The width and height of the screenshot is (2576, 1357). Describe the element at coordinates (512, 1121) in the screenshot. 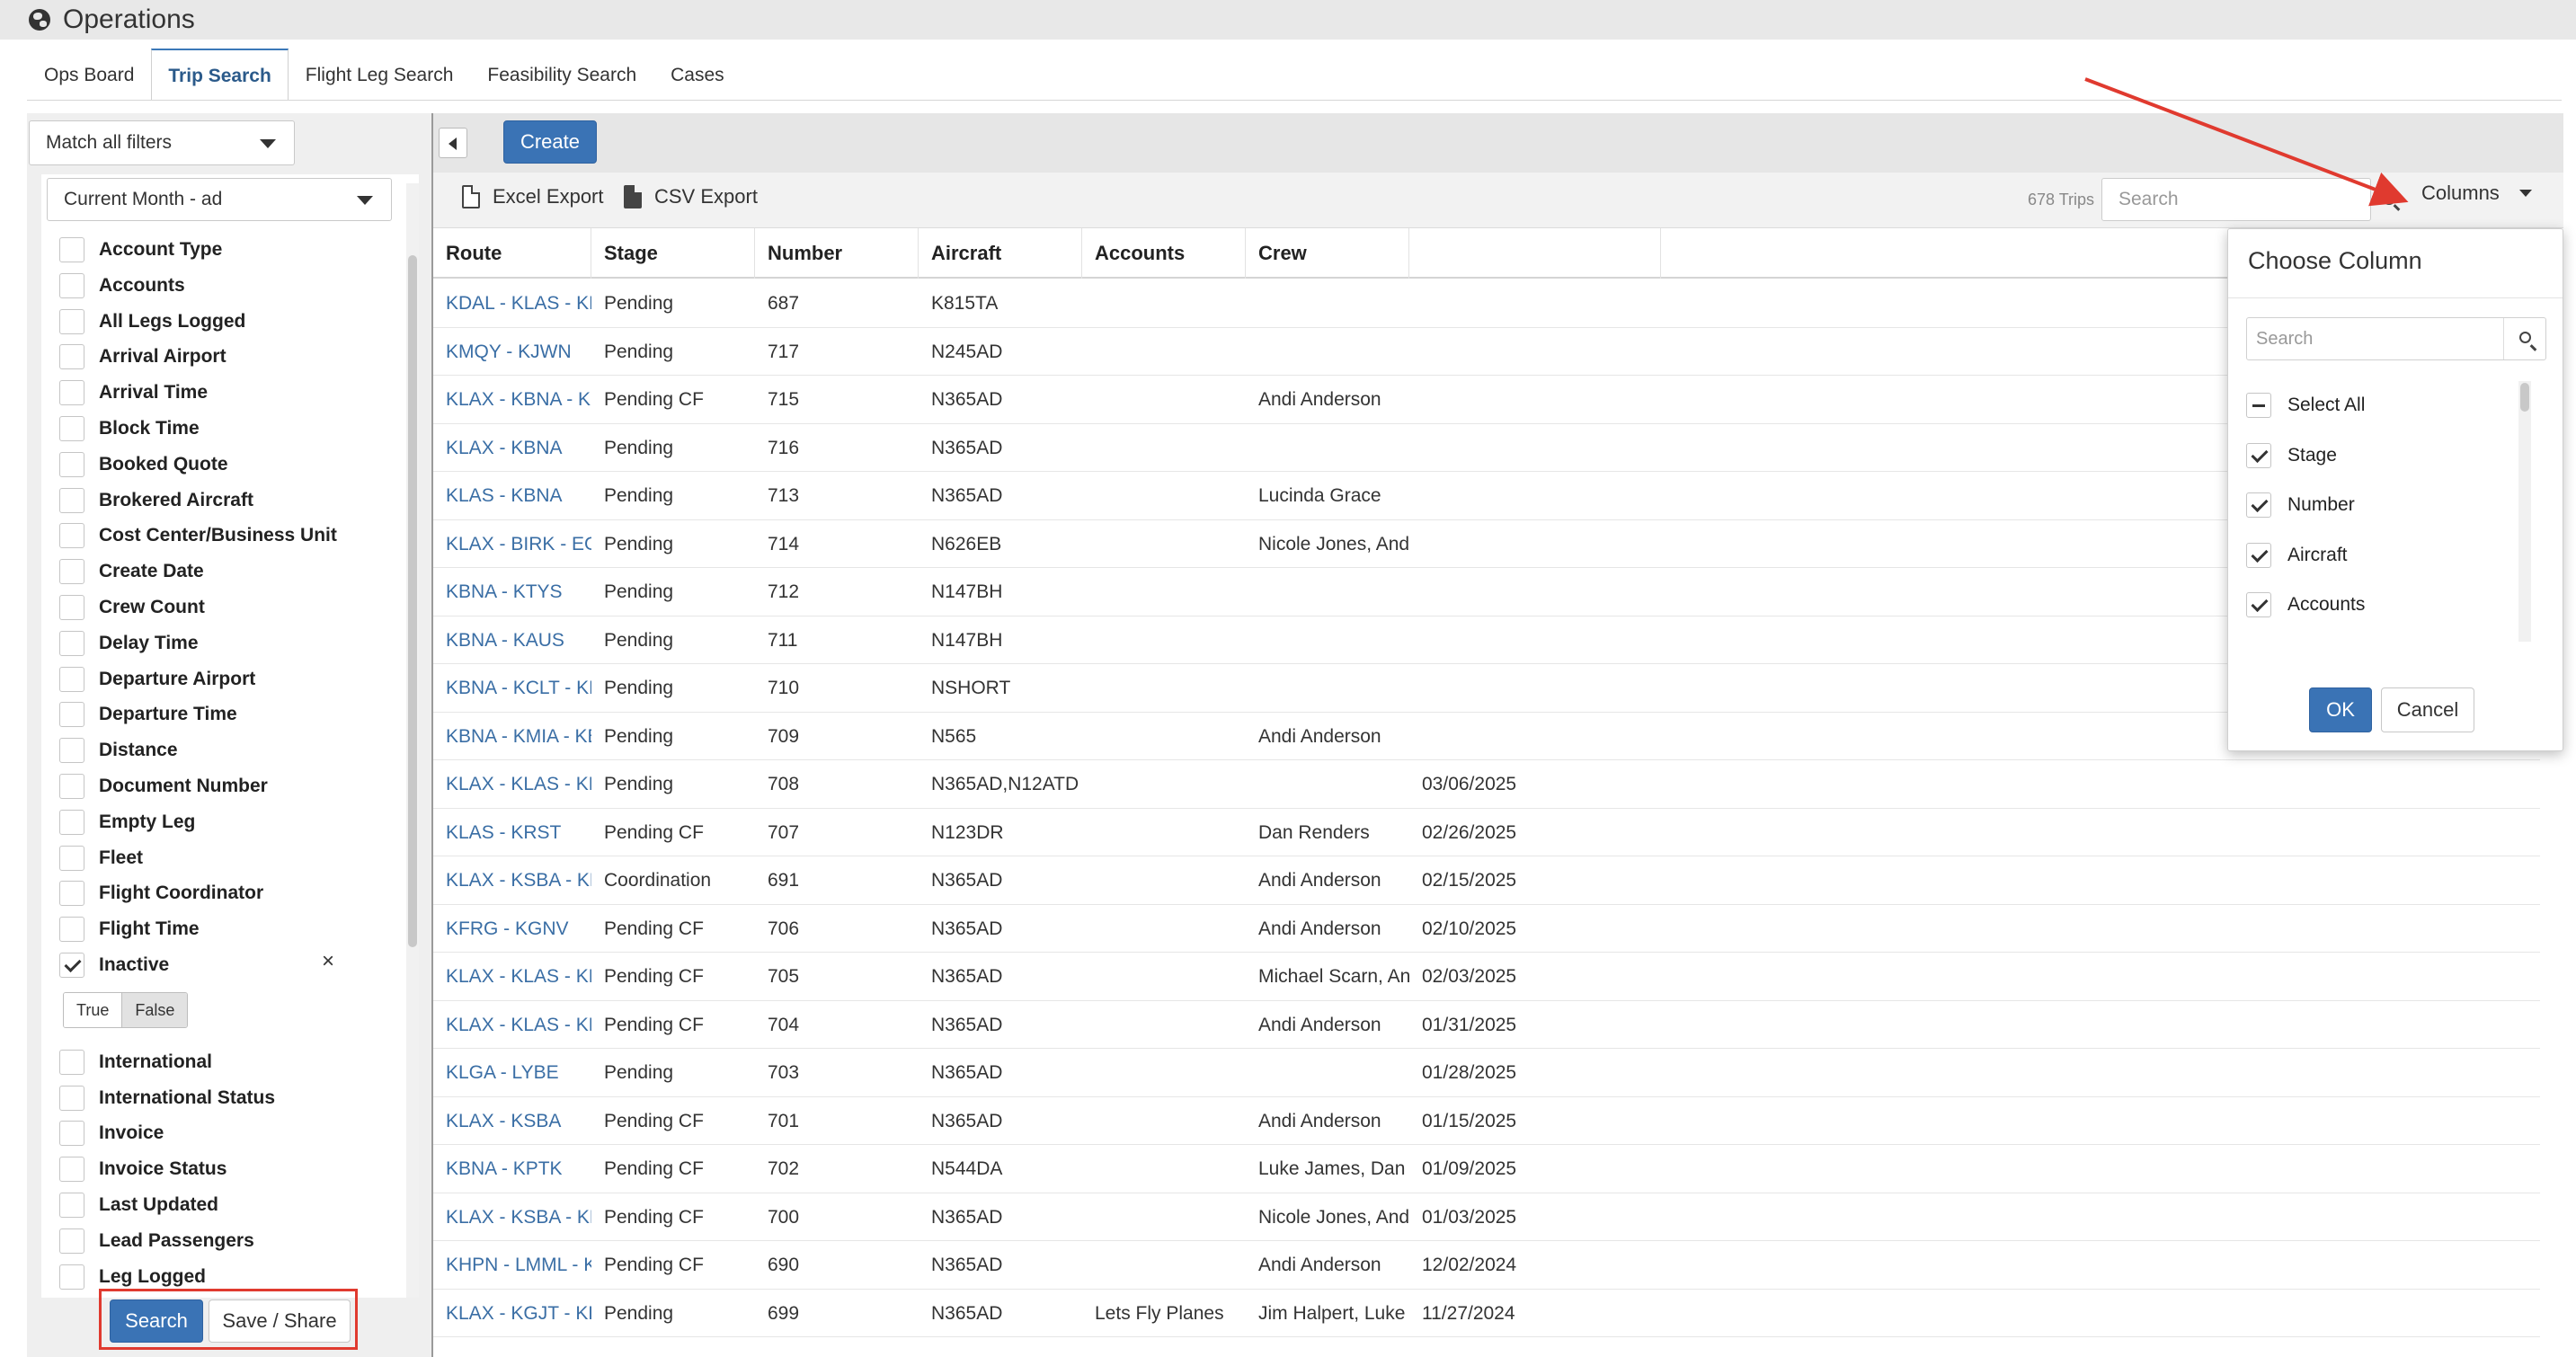

I see `route-link: KLAX - KSBA` at that location.